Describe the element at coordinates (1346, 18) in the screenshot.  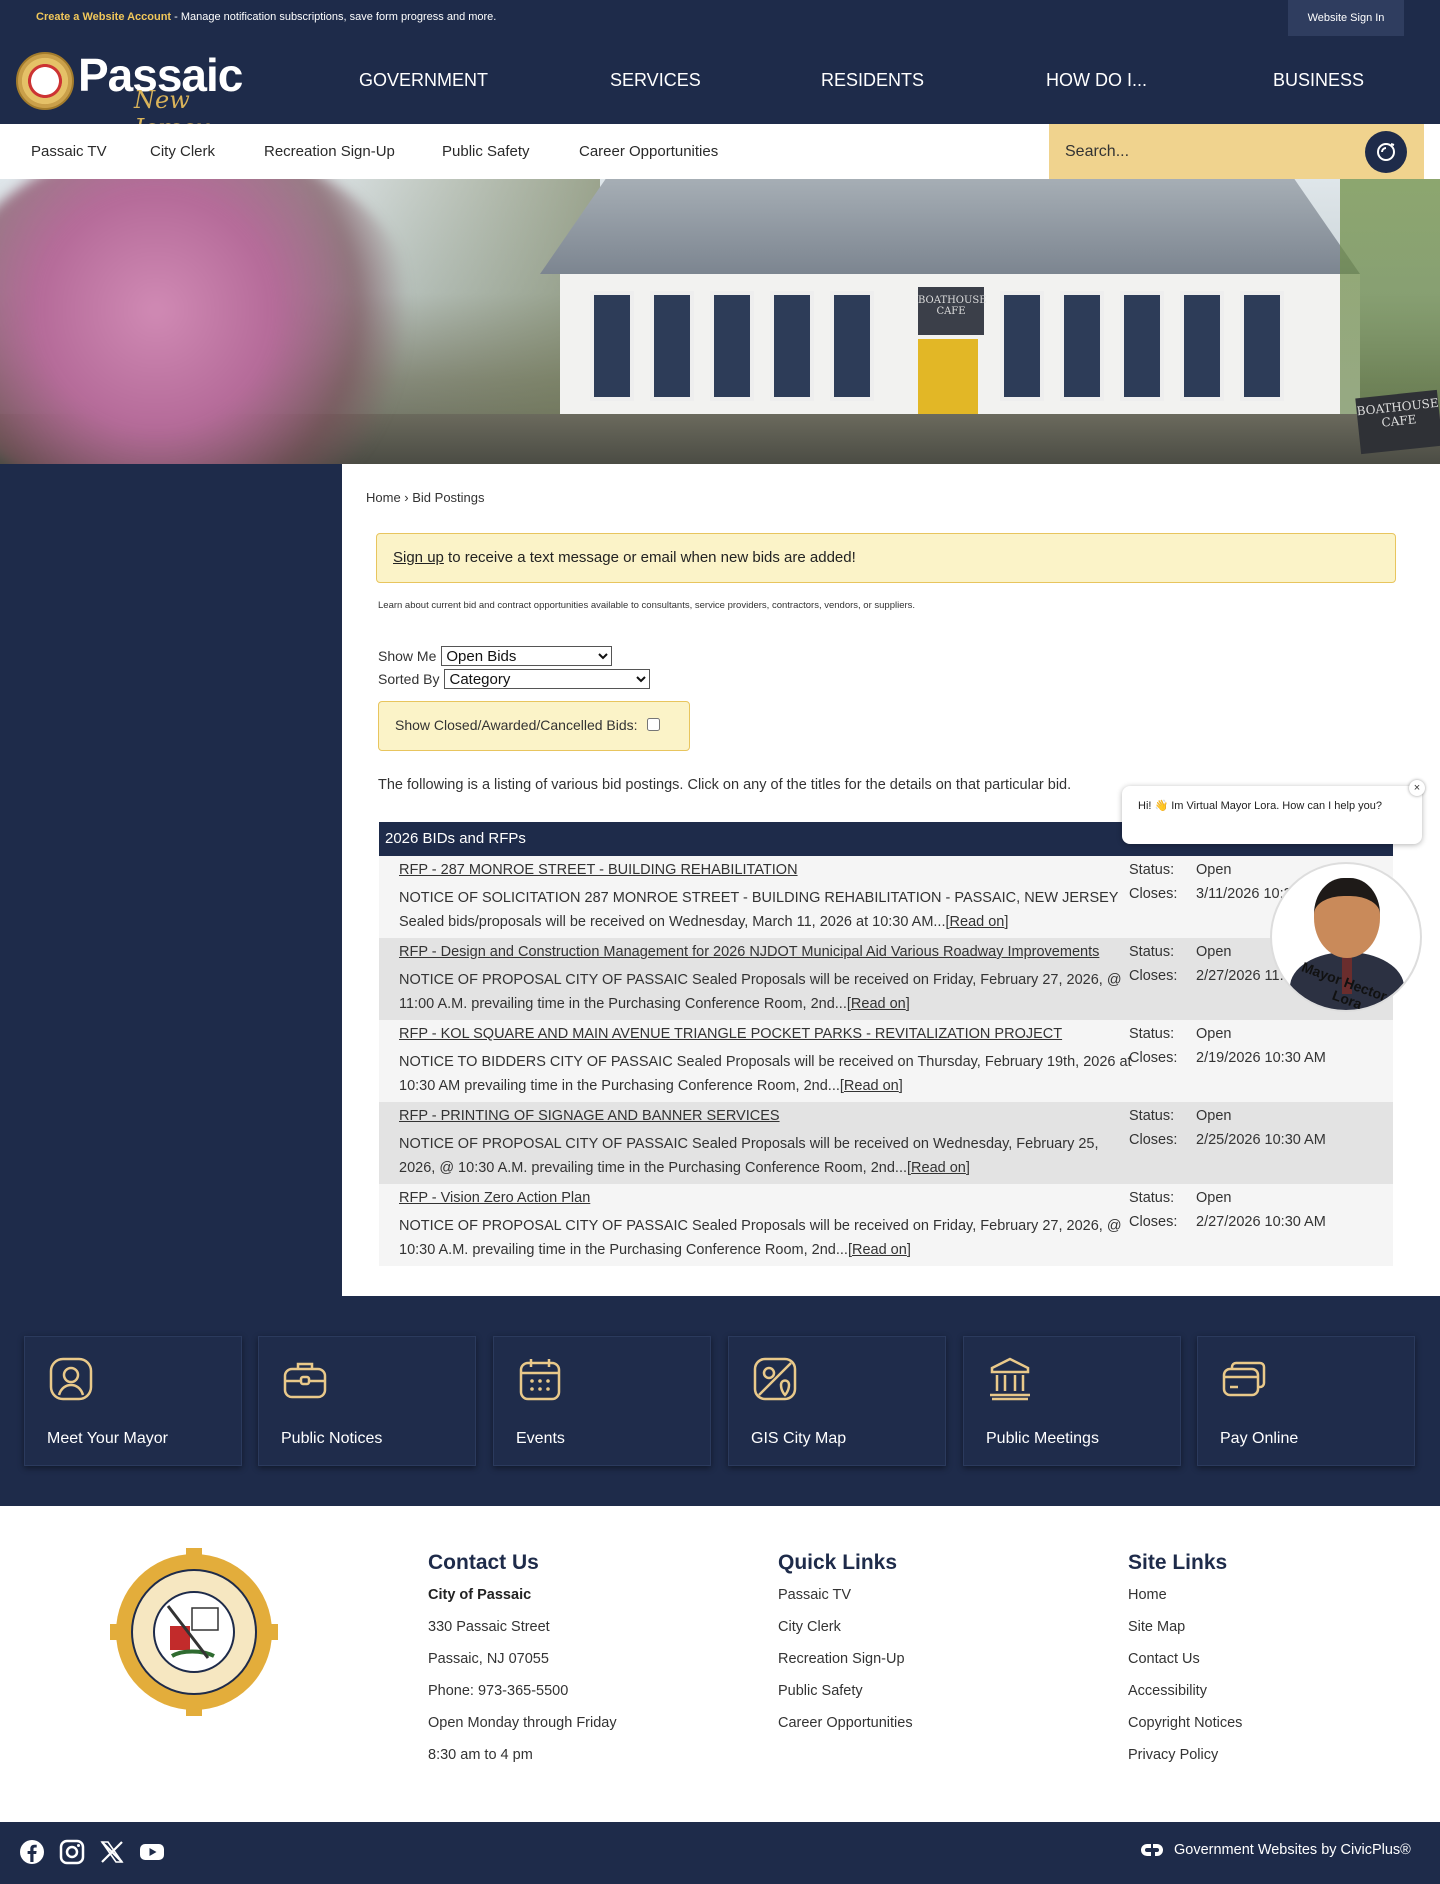
I see `website-sign-in-button: Website Sign In` at that location.